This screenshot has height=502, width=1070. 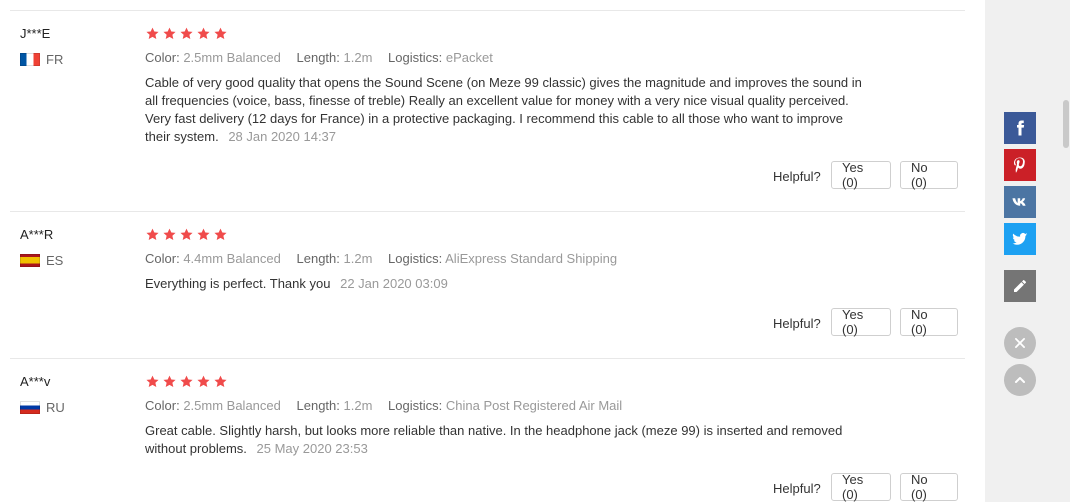 I want to click on pinterest-share-button, so click(x=1020, y=165).